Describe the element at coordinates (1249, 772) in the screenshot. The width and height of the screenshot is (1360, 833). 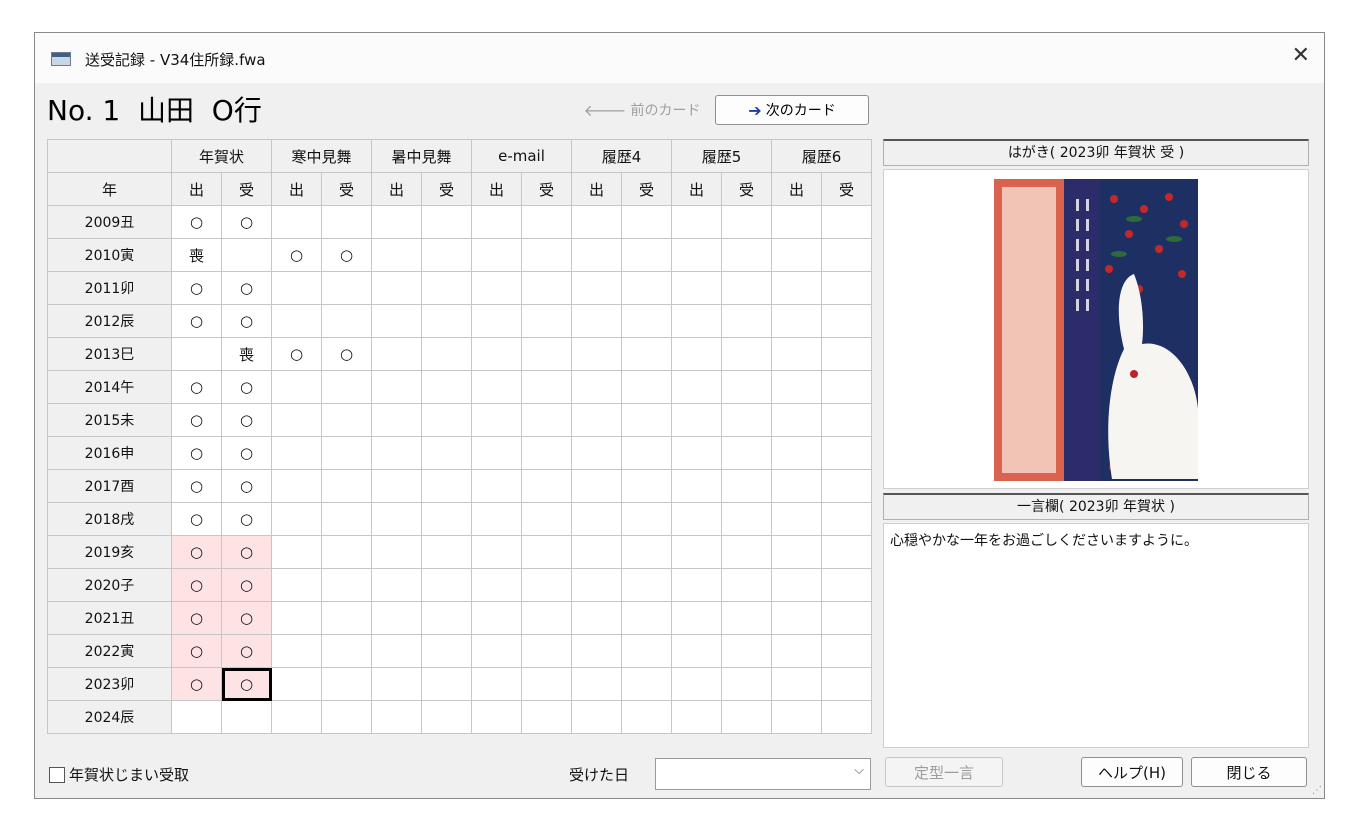
I see `close-button: 閉じる` at that location.